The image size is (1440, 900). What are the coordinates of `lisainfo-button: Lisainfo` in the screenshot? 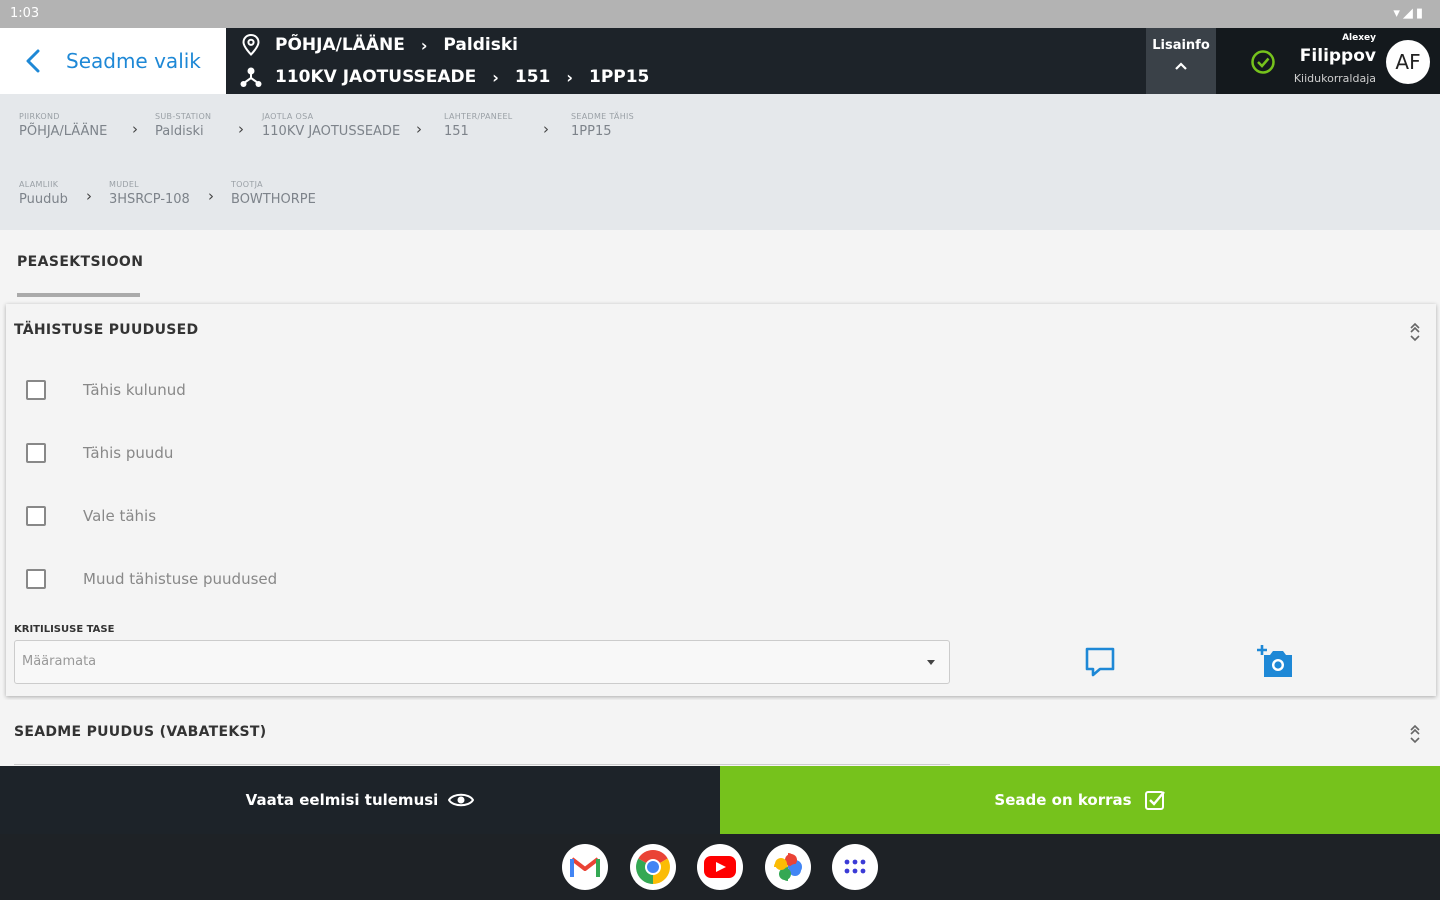 It's located at (1181, 61).